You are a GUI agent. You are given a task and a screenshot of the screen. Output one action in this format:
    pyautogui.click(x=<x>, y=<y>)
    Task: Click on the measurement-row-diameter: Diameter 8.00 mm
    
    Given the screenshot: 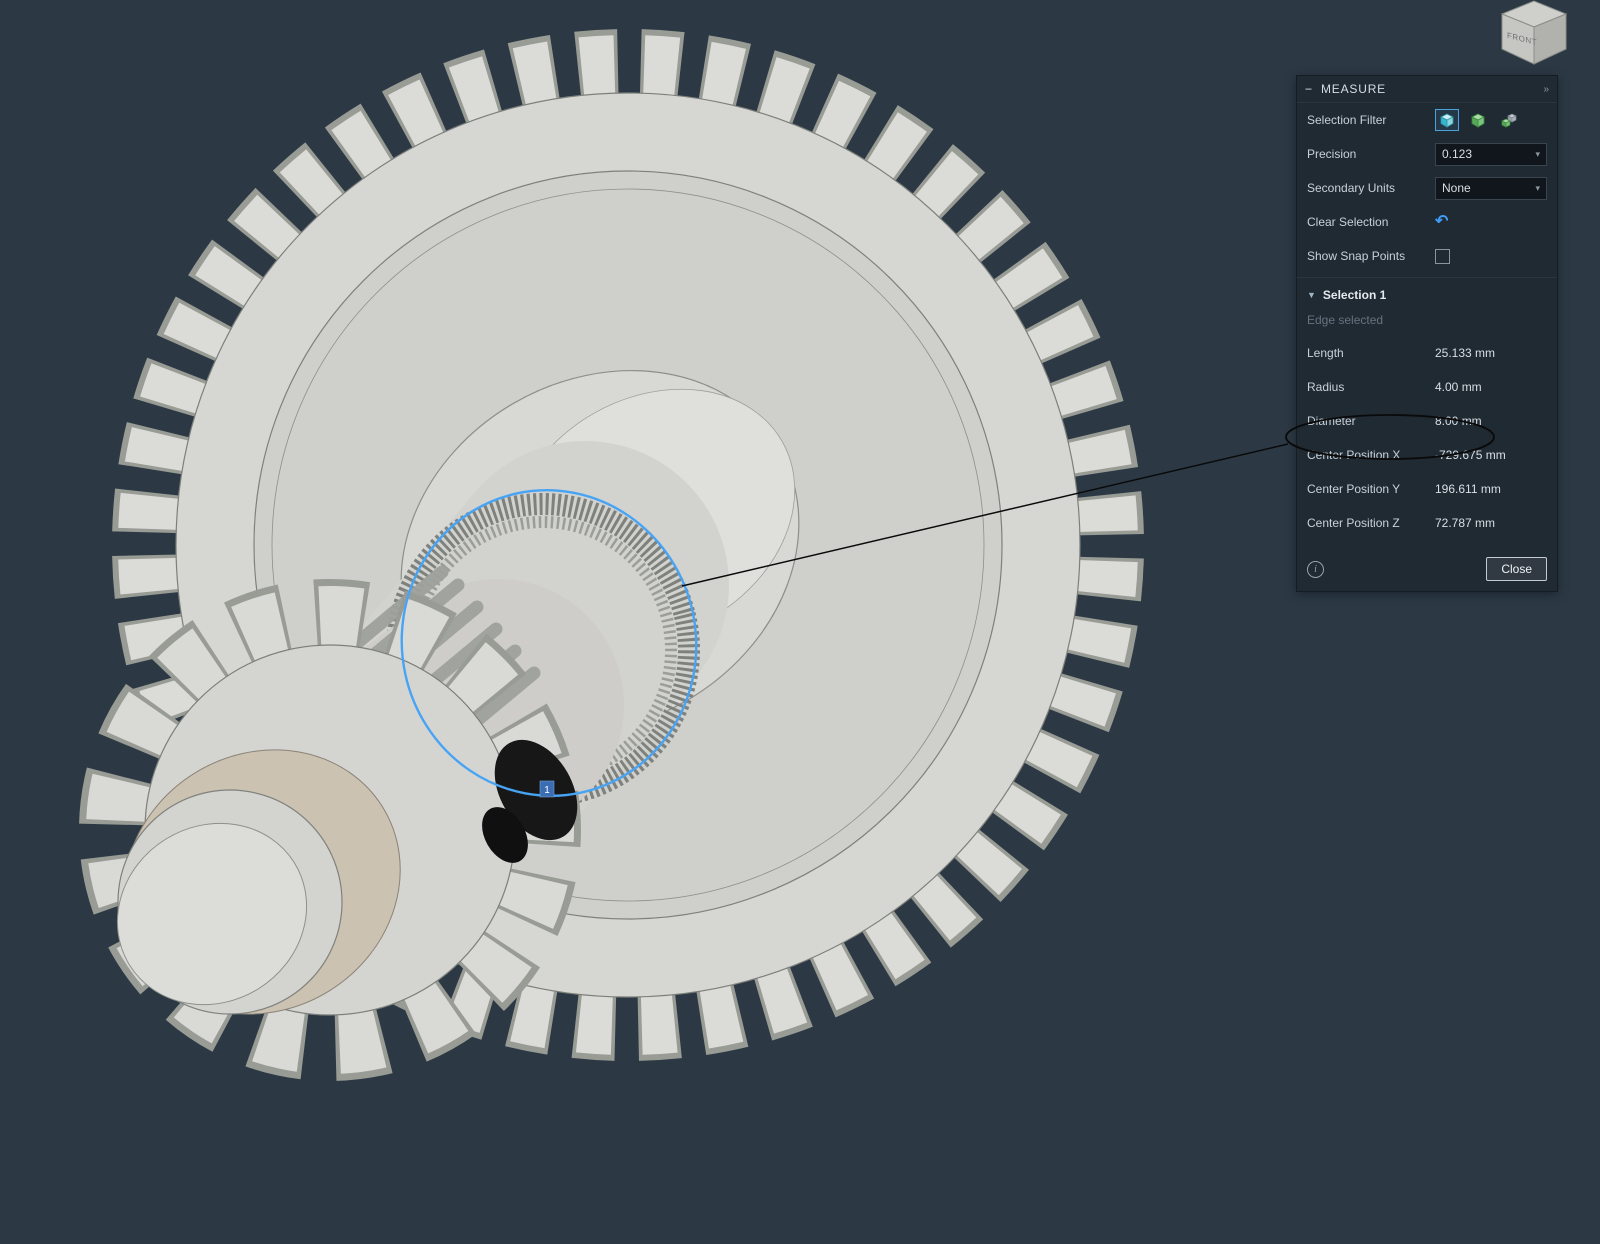 What is the action you would take?
    pyautogui.click(x=1427, y=421)
    